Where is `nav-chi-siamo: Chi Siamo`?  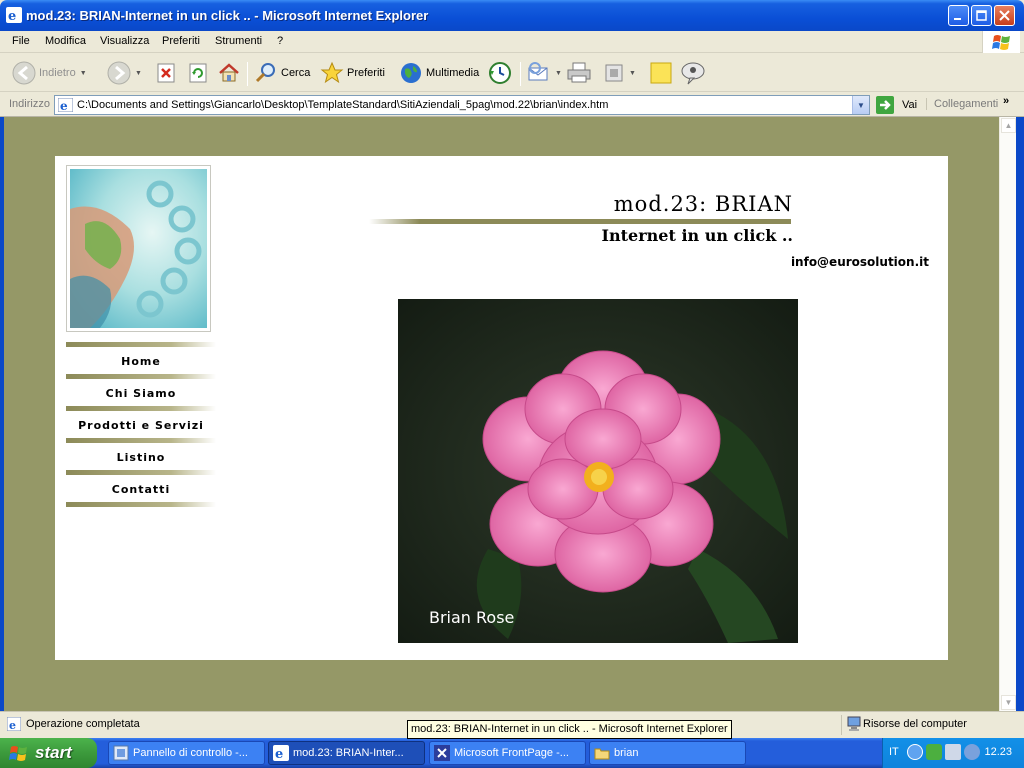
nav-chi-siamo: Chi Siamo is located at coordinates (141, 394).